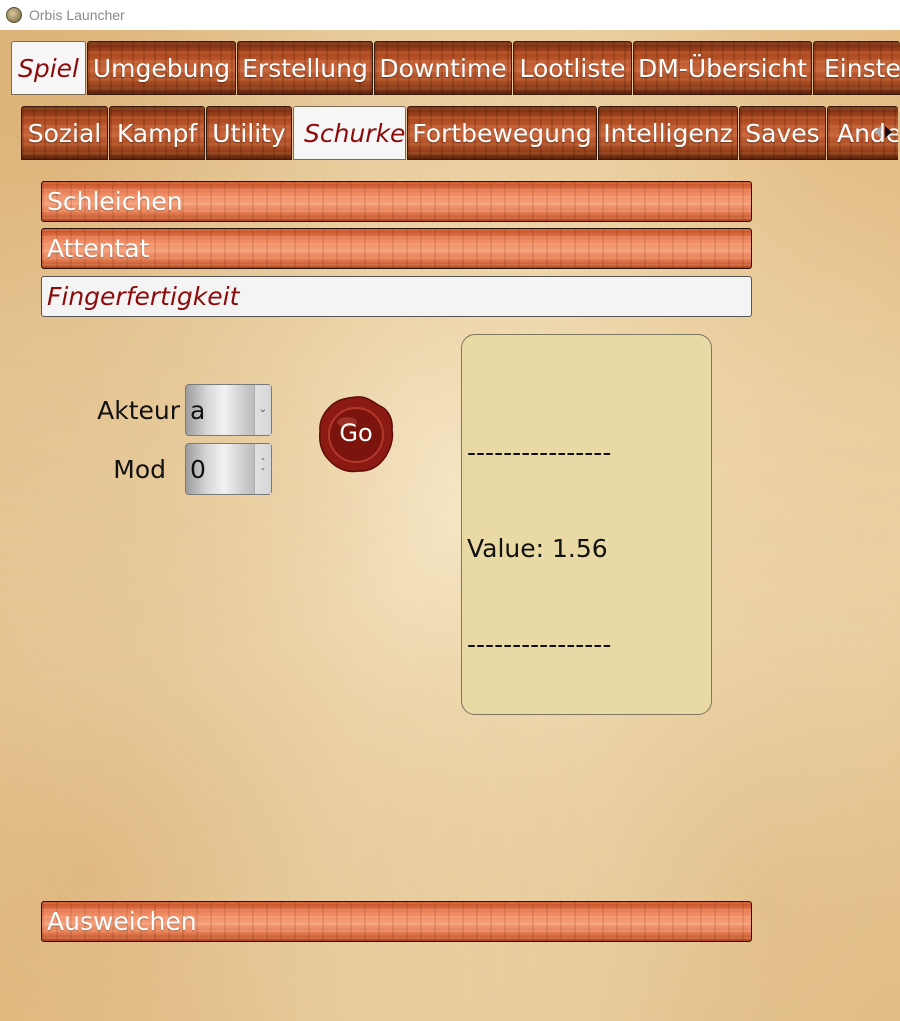 The height and width of the screenshot is (1021, 900). What do you see at coordinates (139, 469) in the screenshot?
I see `mod-label: Mod` at bounding box center [139, 469].